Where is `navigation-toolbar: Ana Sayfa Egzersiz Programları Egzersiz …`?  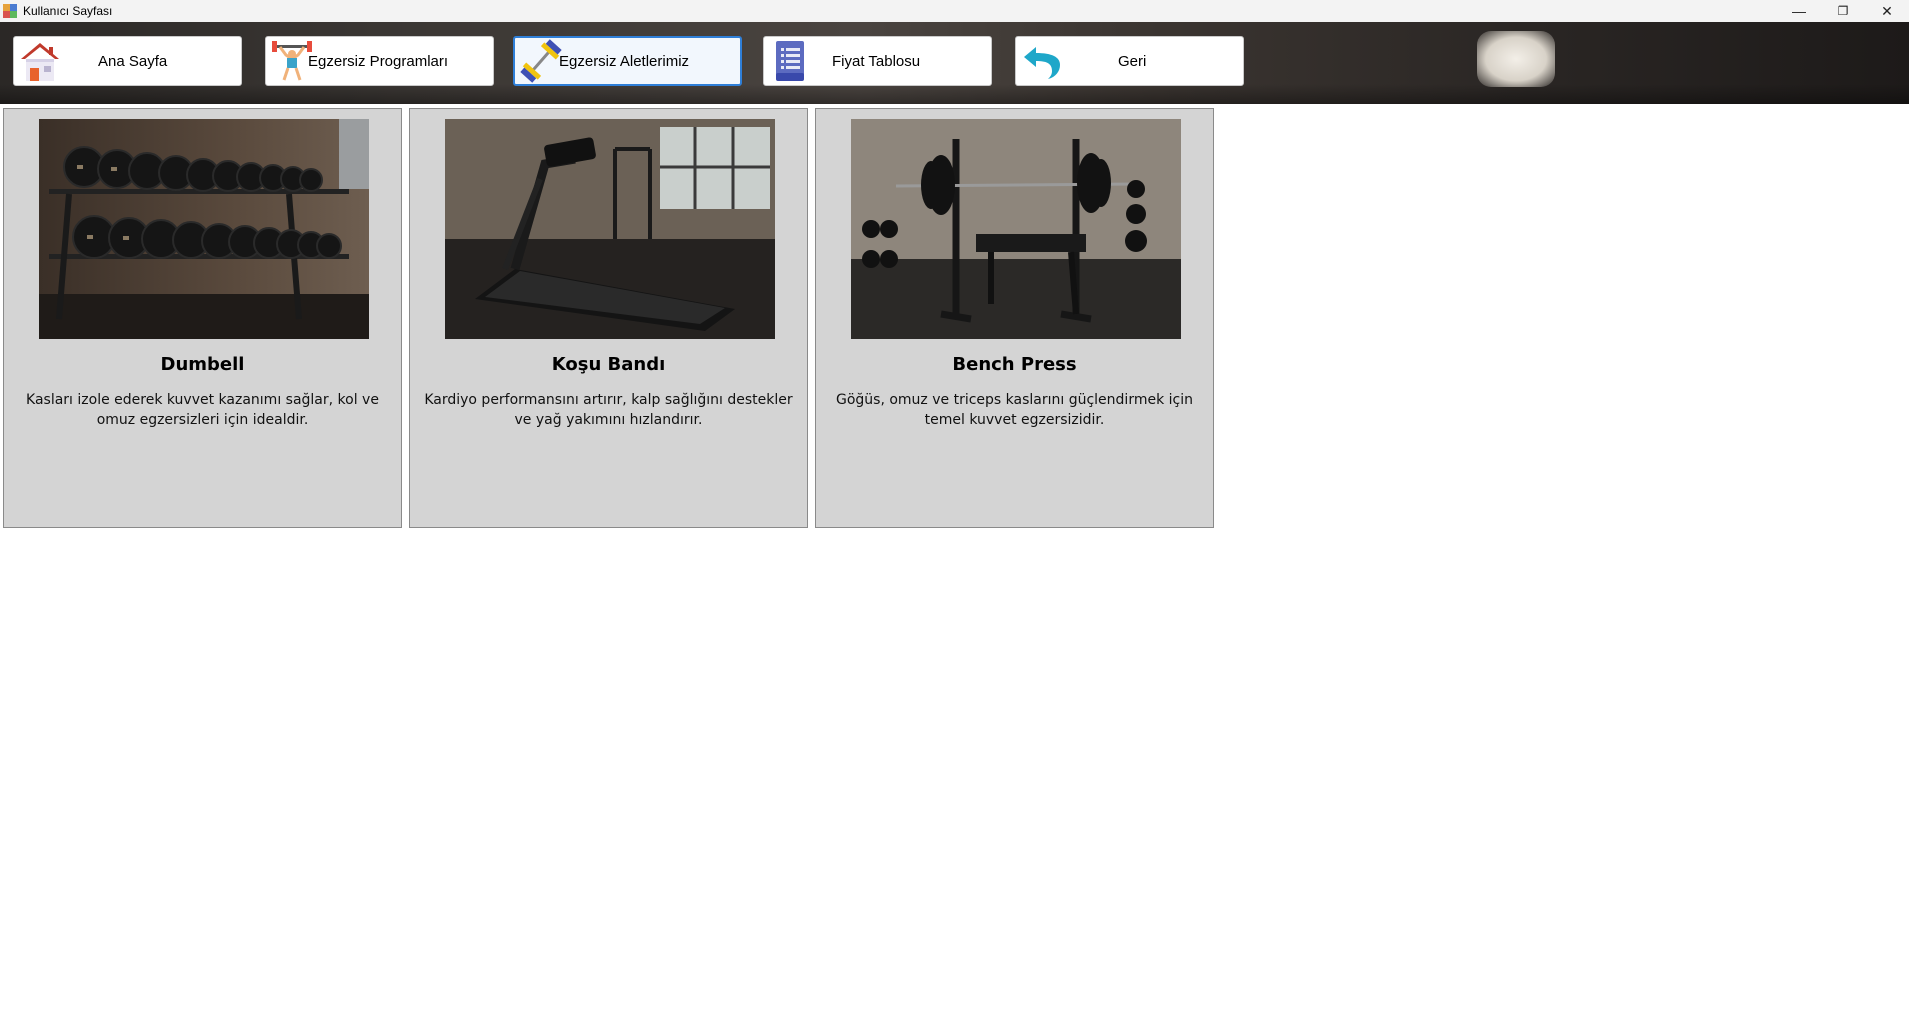 navigation-toolbar: Ana Sayfa Egzersiz Programları Egzersiz … is located at coordinates (954, 63).